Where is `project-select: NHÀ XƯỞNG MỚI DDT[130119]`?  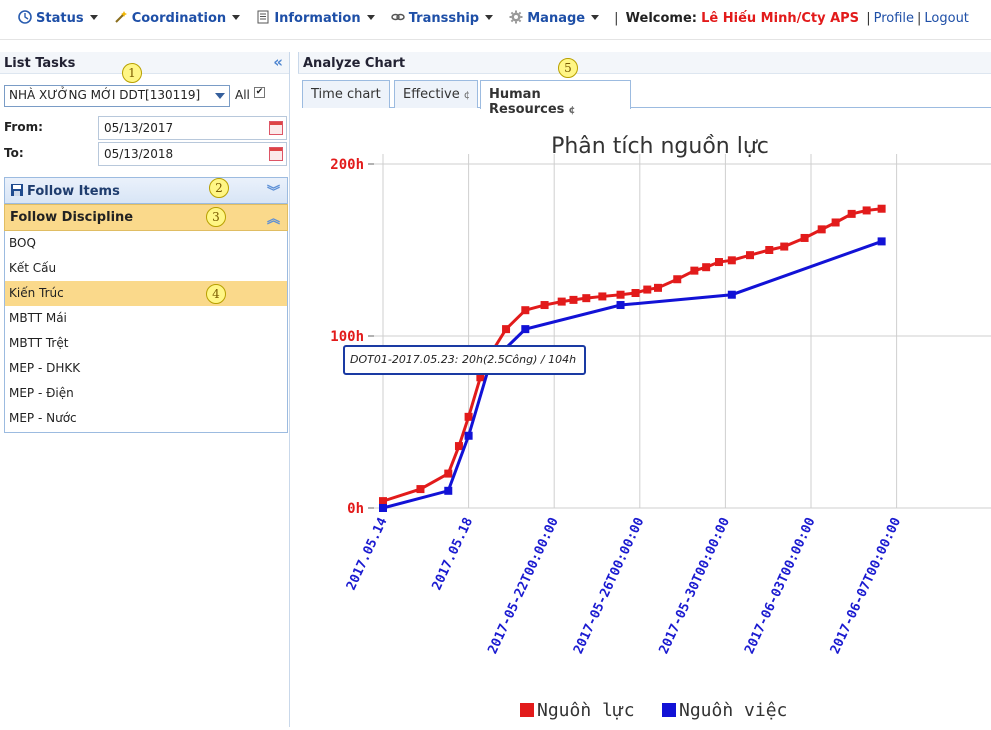
project-select: NHÀ XƯỞNG MỚI DDT[130119] is located at coordinates (117, 96).